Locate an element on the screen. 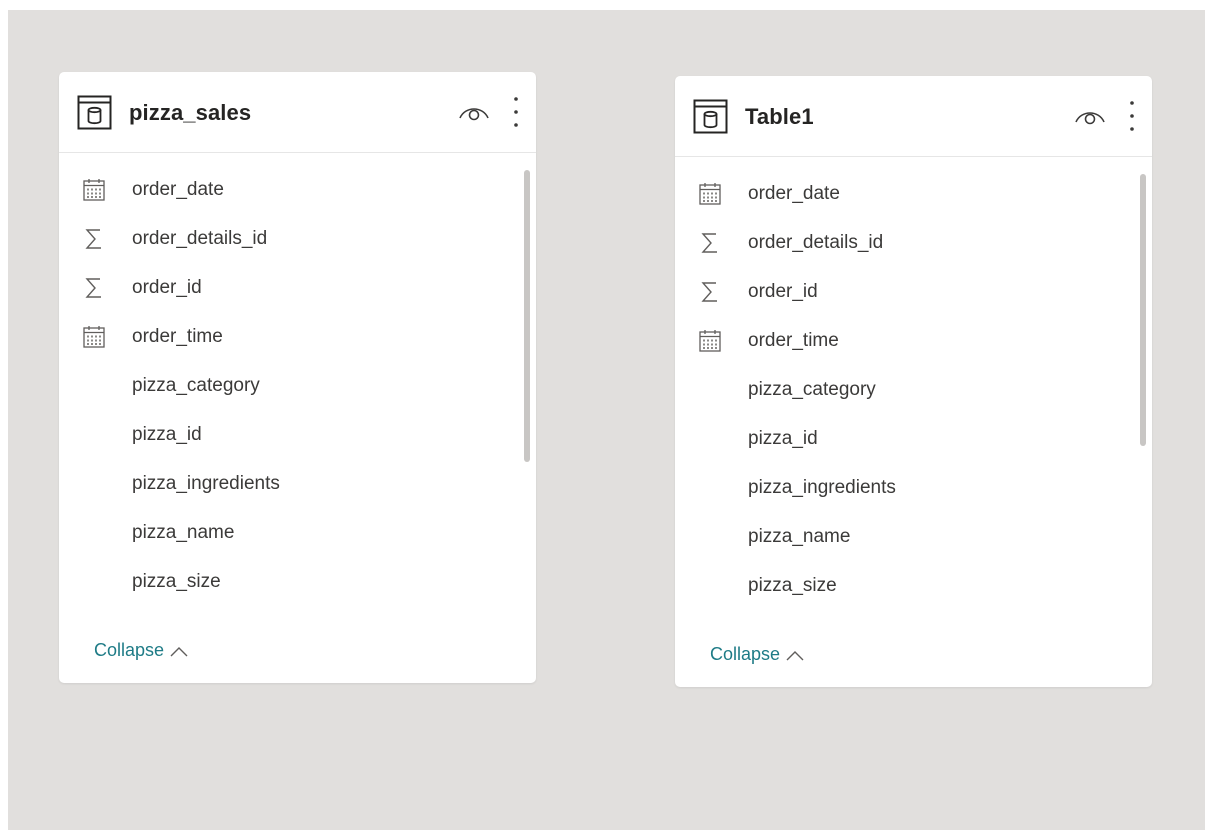 The width and height of the screenshot is (1205, 830). table-title: pizza_sales is located at coordinates (190, 112).